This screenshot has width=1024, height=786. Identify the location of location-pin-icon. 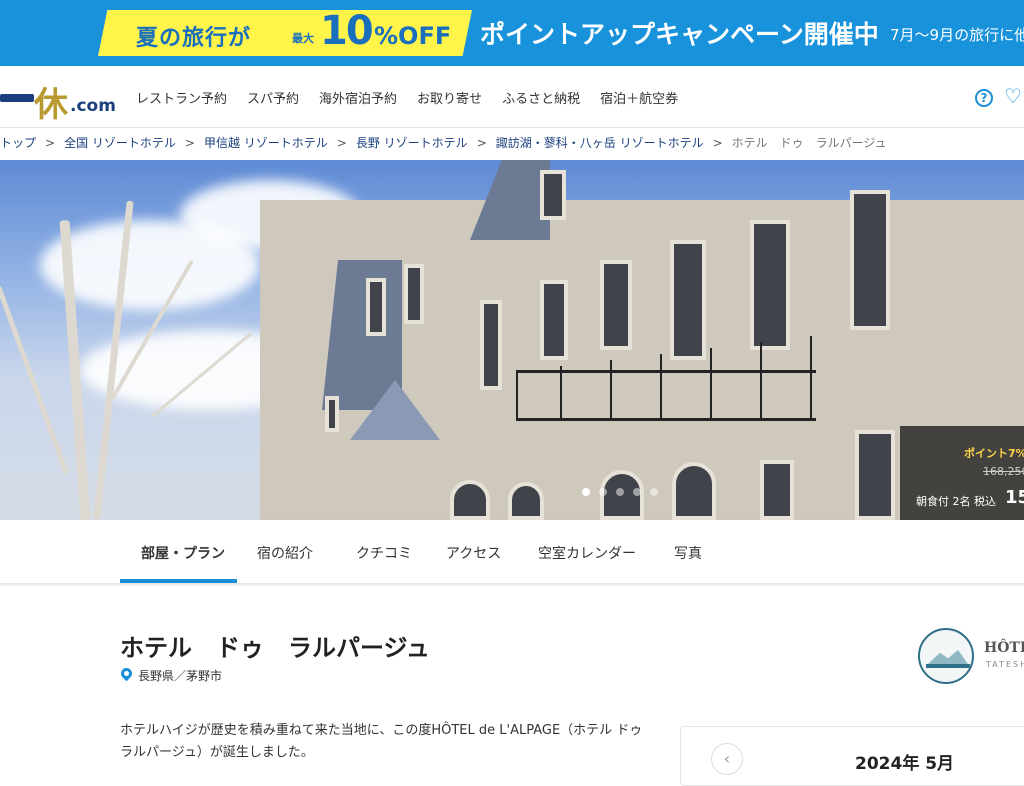
(126, 673).